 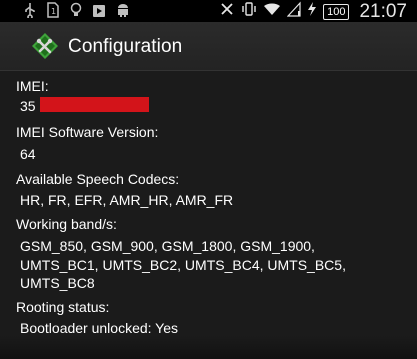 What do you see at coordinates (127, 200) in the screenshot?
I see `speech-codecs-value: HR, FR, EFR, AMR_HR, AMR_FR` at bounding box center [127, 200].